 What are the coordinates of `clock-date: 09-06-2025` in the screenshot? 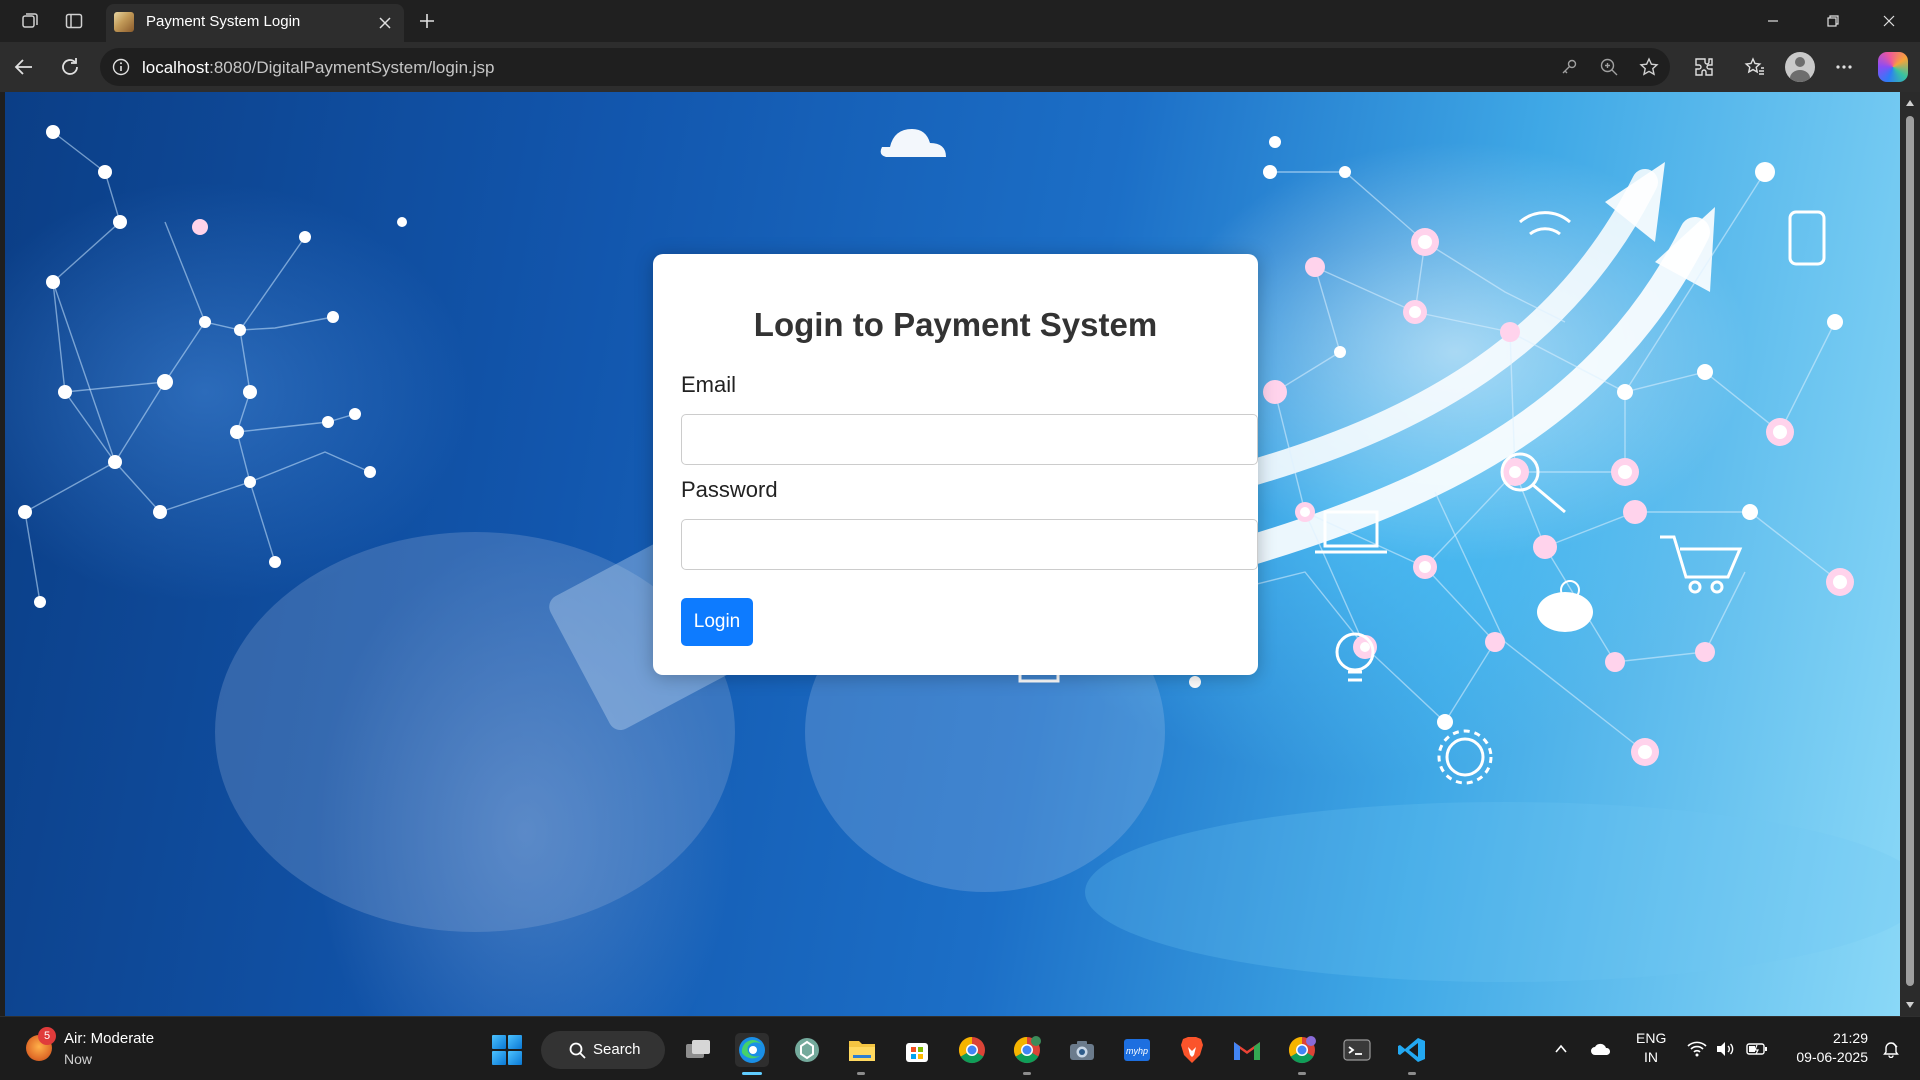 It's located at (1832, 1057).